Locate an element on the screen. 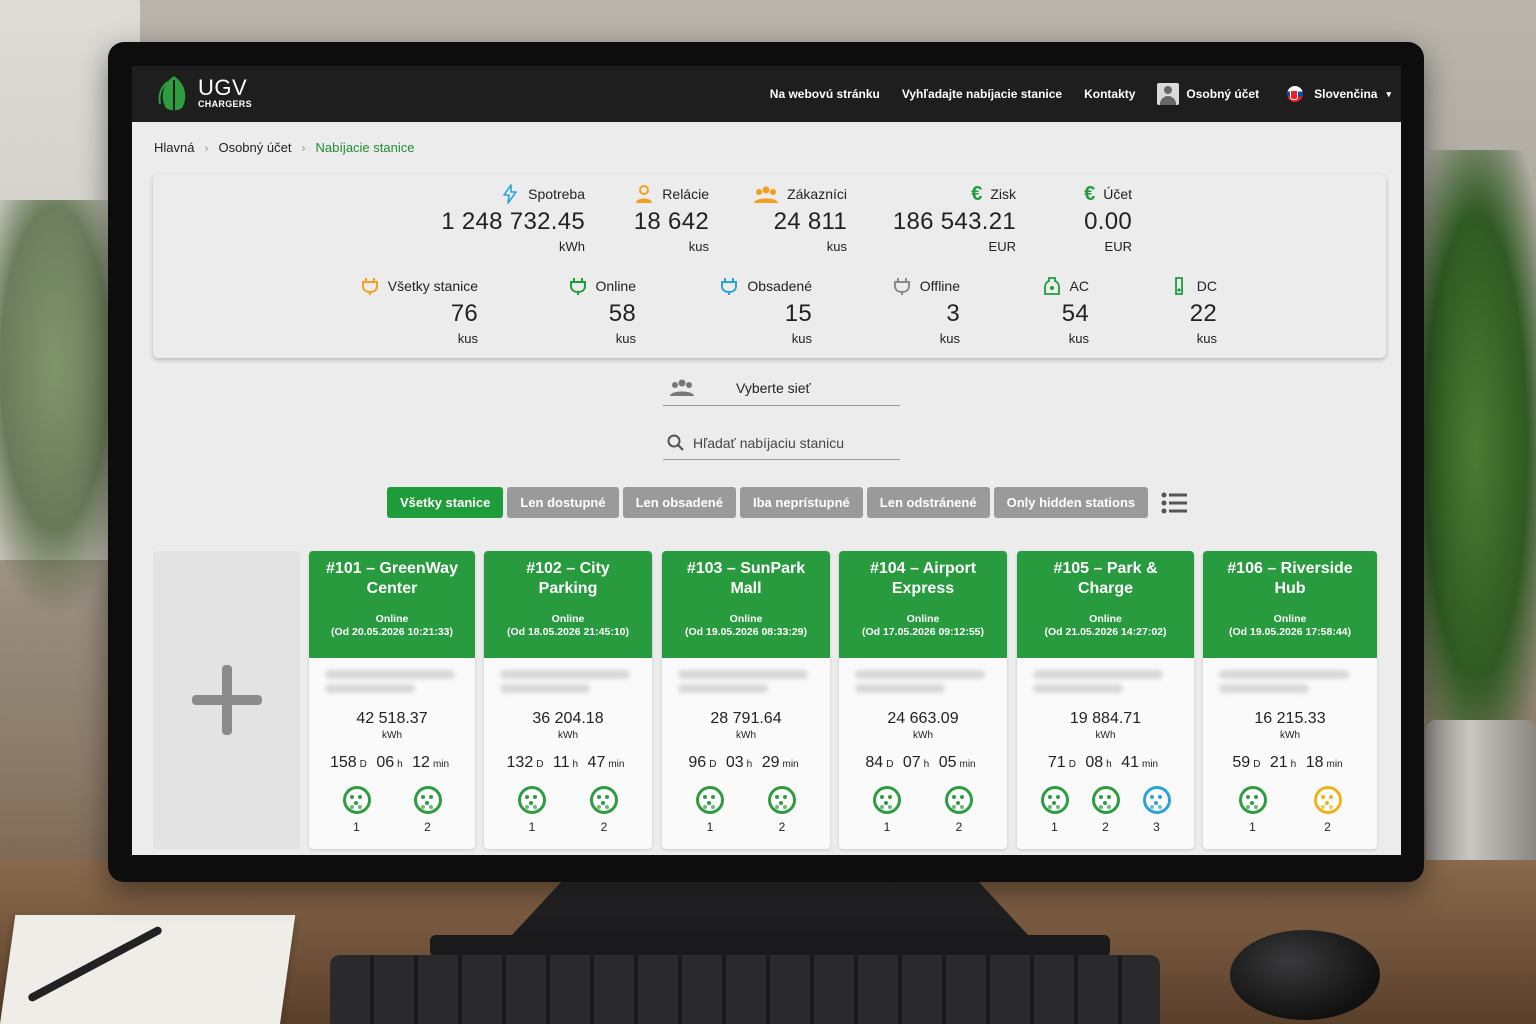 The height and width of the screenshot is (1024, 1536). network-select: Vyberte sieť is located at coordinates (781, 388).